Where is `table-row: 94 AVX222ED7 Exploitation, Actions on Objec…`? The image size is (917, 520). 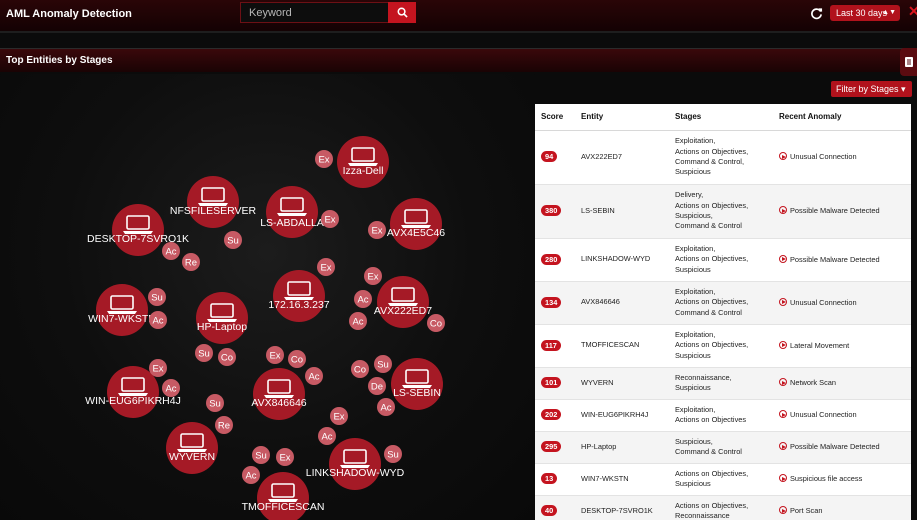 table-row: 94 AVX222ED7 Exploitation, Actions on Objec… is located at coordinates (723, 157).